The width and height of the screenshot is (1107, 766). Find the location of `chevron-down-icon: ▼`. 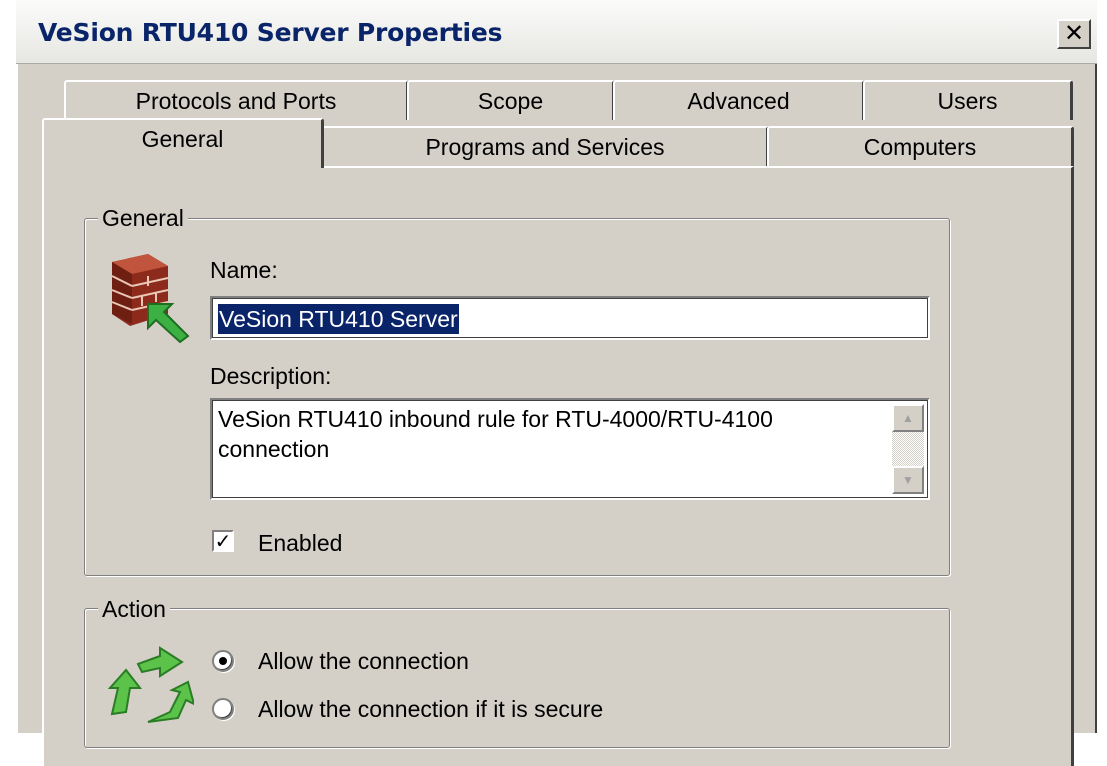

chevron-down-icon: ▼ is located at coordinates (908, 480).